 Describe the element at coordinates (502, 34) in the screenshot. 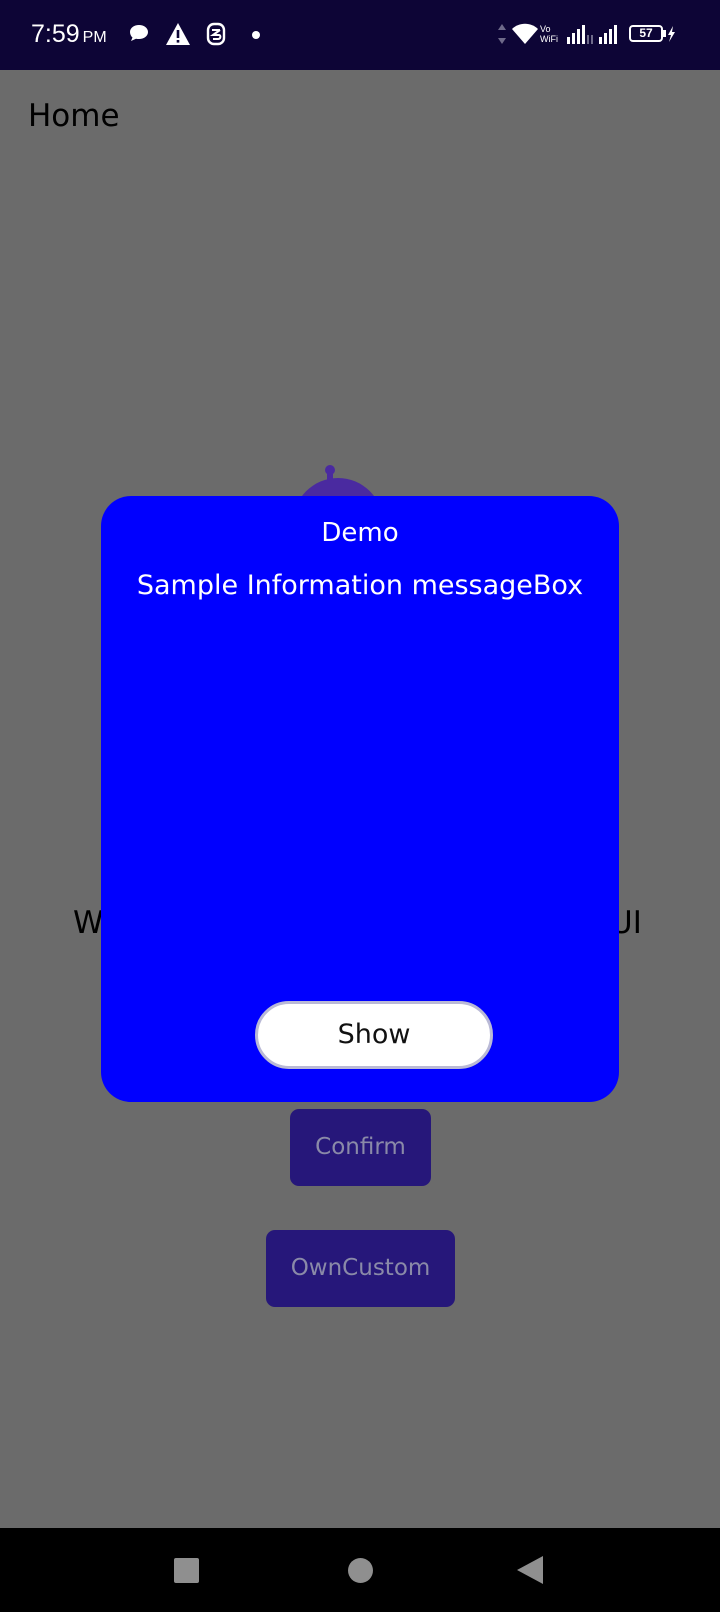

I see `data-arrows-icon` at that location.